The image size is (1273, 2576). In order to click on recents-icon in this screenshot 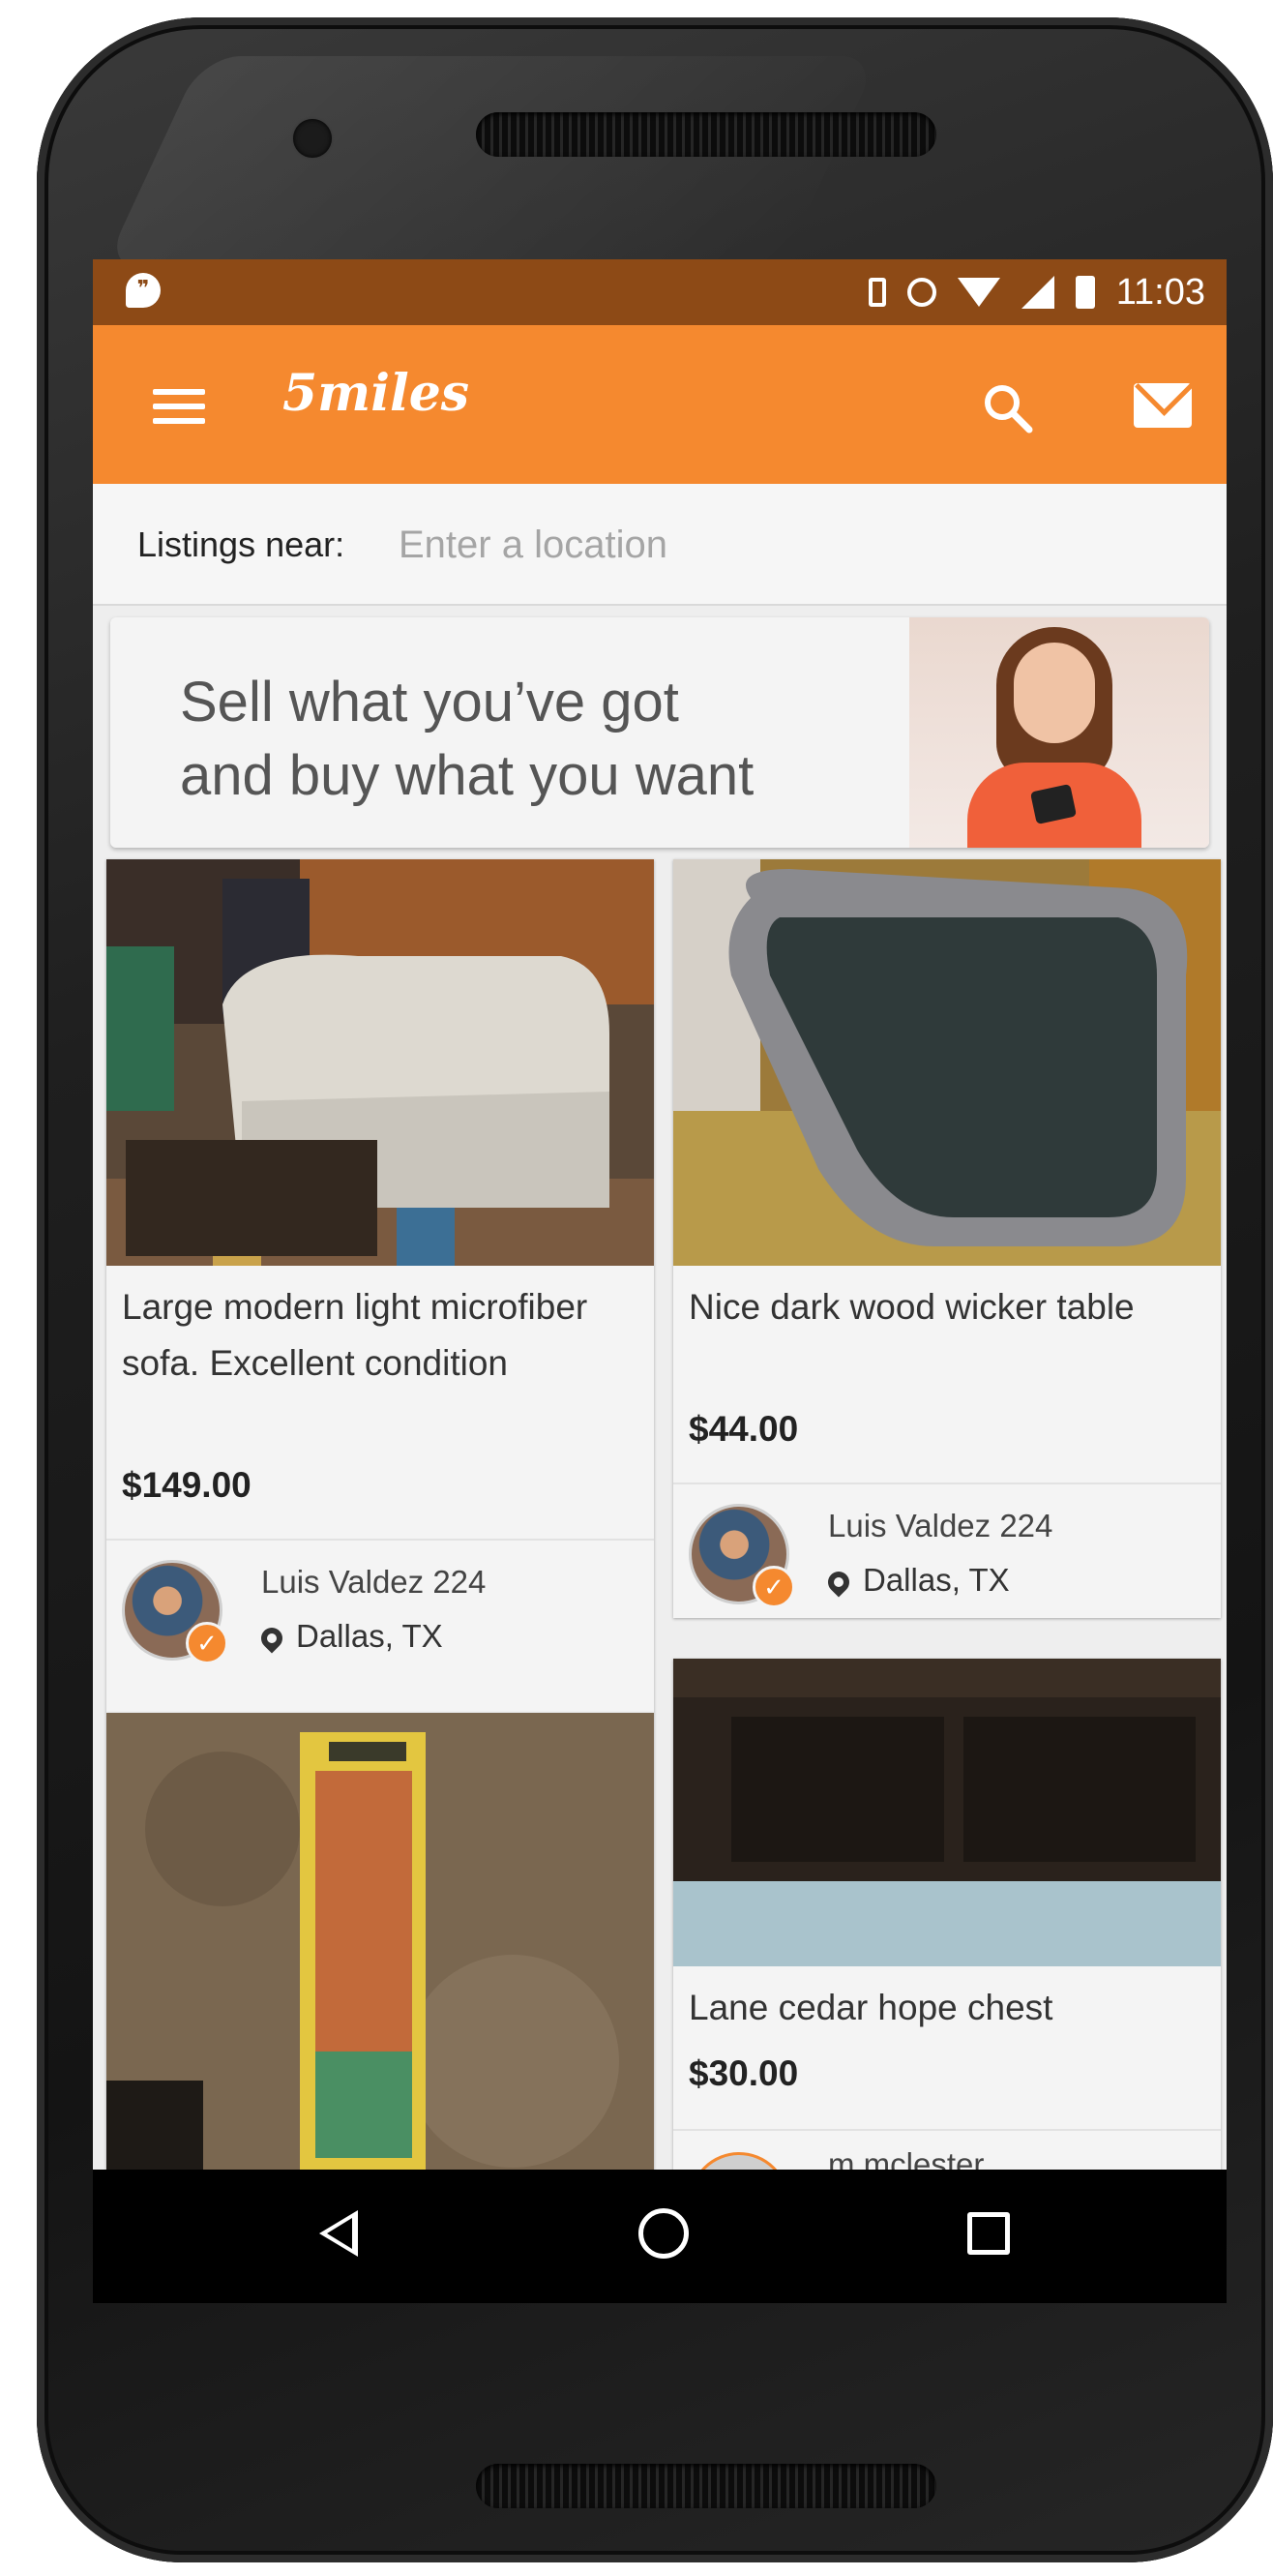, I will do `click(988, 2233)`.